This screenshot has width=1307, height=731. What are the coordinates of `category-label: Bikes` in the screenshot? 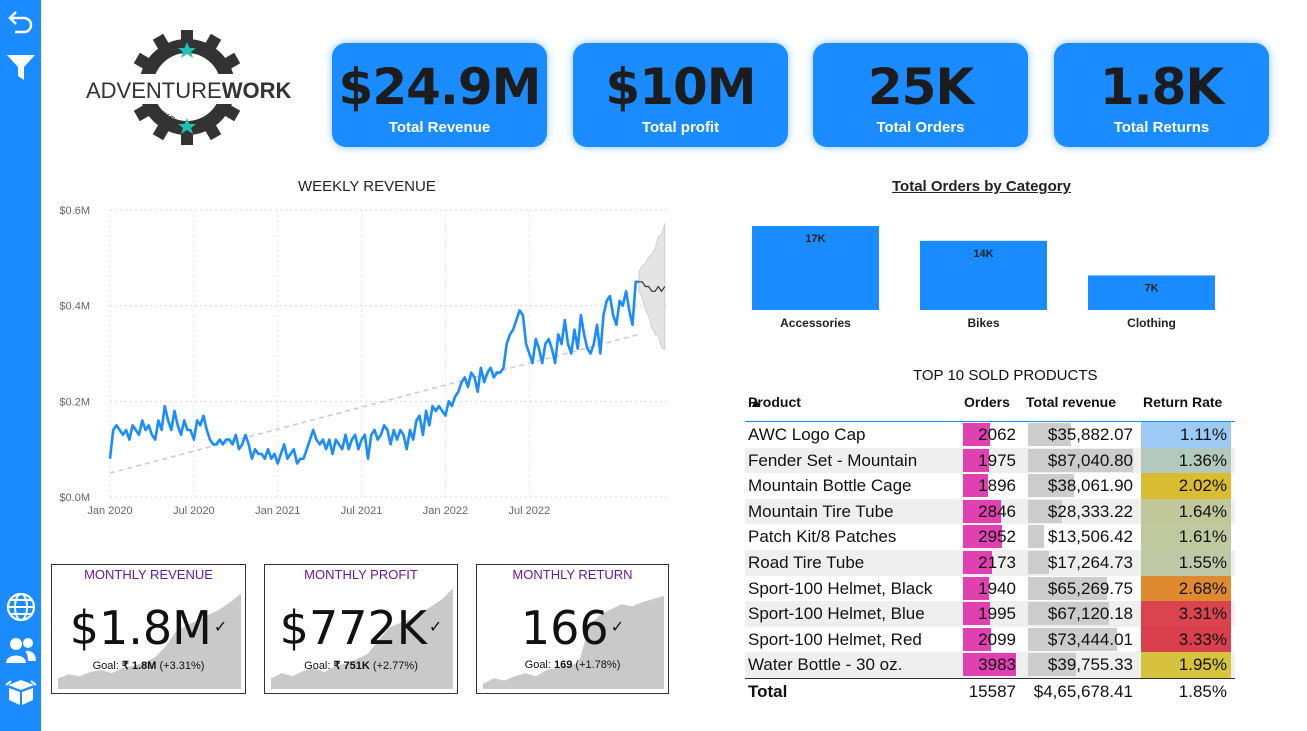 It's located at (983, 323).